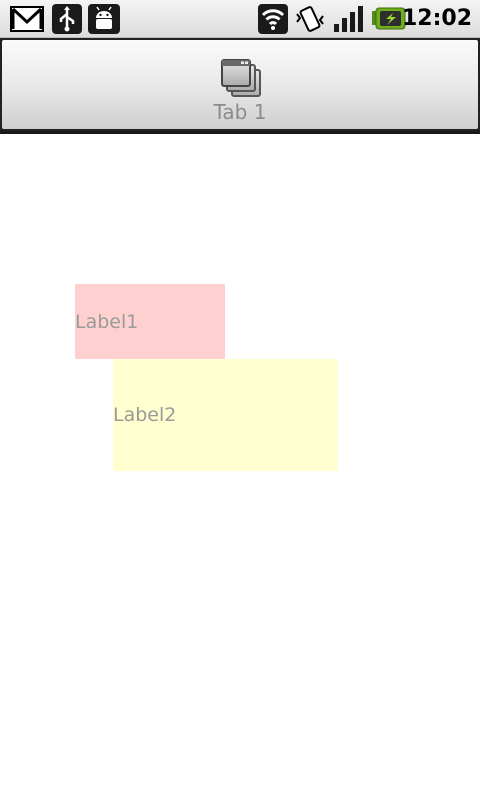  Describe the element at coordinates (150, 321) in the screenshot. I see `label1: Label1` at that location.